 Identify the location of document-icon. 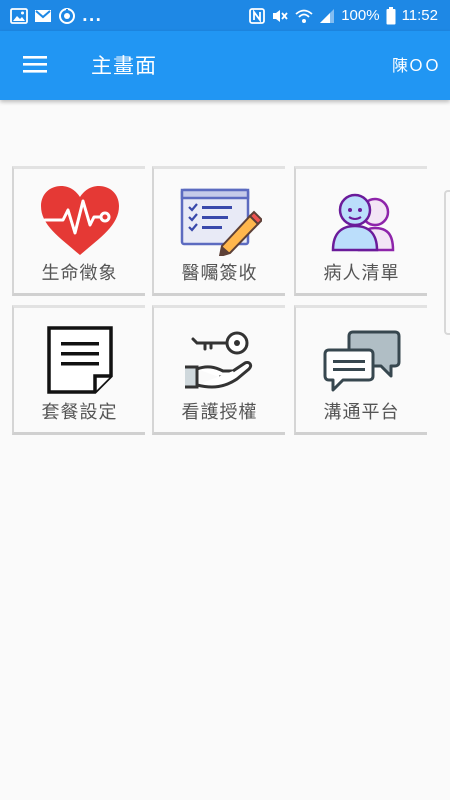
(80, 360).